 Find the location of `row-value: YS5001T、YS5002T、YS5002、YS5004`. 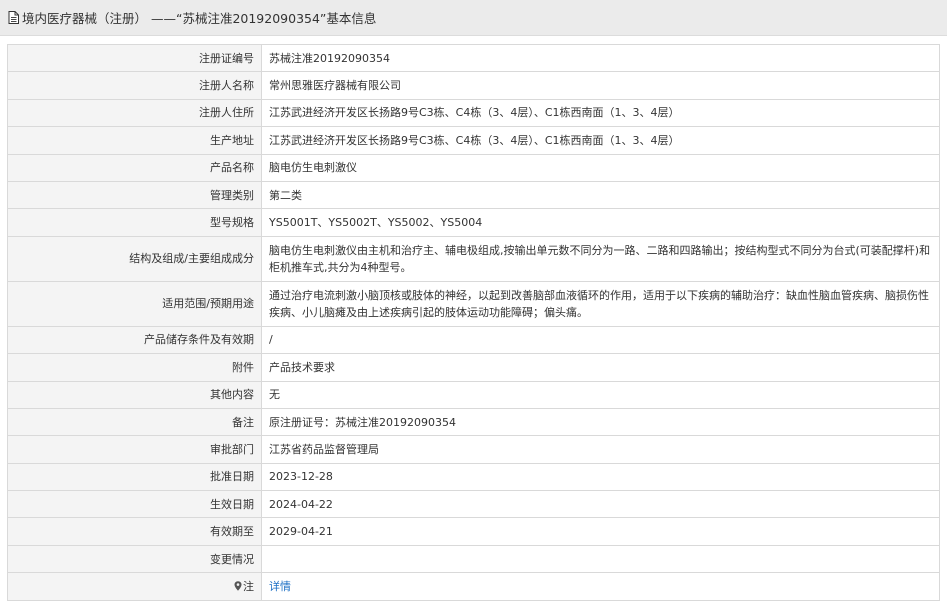

row-value: YS5001T、YS5002T、YS5002、YS5004 is located at coordinates (600, 222).